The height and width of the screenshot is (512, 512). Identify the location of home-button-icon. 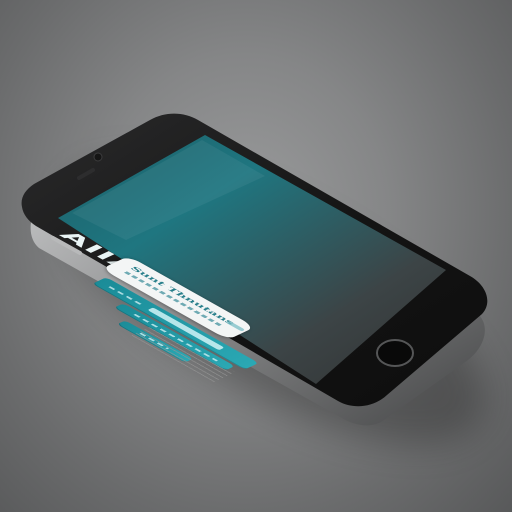
(395, 353).